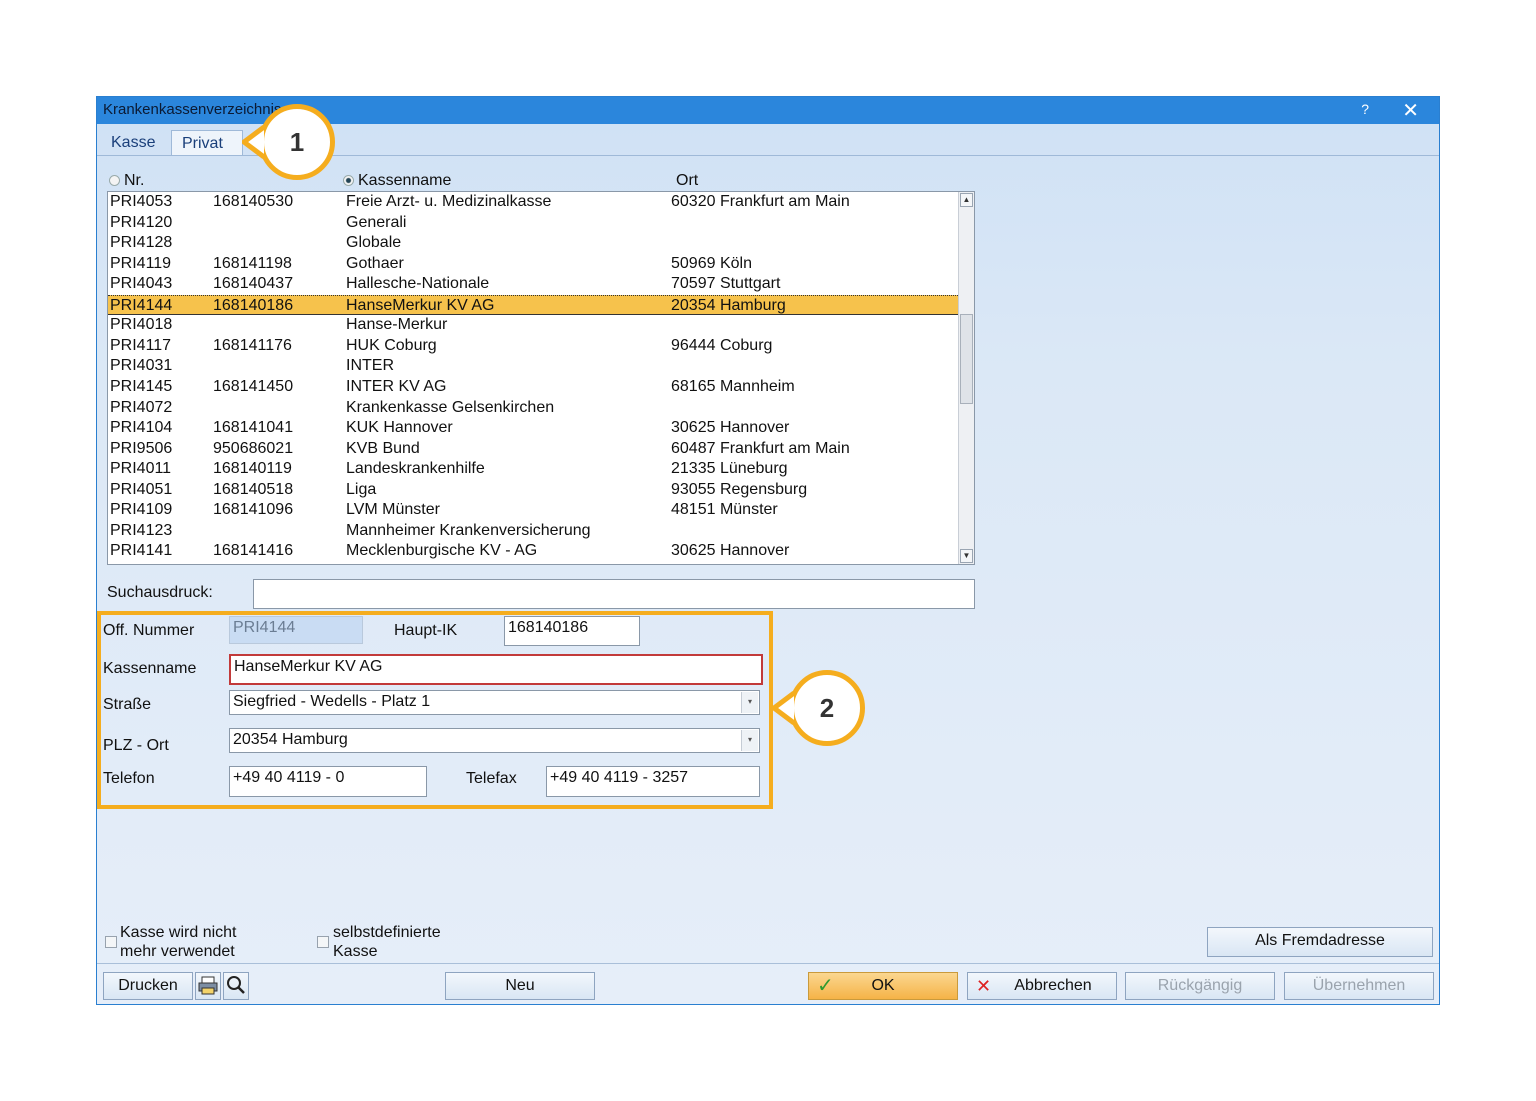 Image resolution: width=1536 pixels, height=1101 pixels. Describe the element at coordinates (966, 200) in the screenshot. I see `scroll-up-icon: ▲` at that location.